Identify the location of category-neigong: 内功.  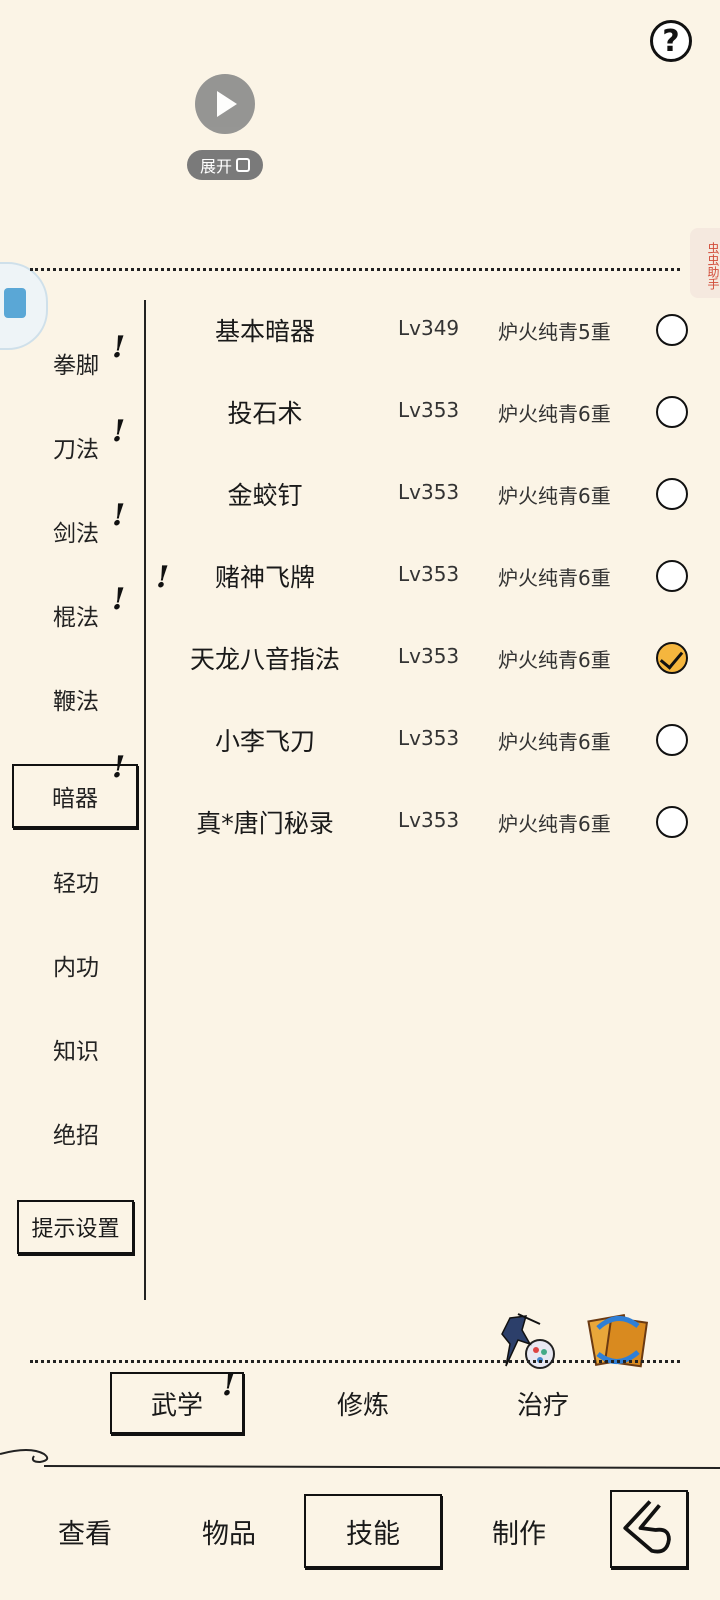
(76, 965).